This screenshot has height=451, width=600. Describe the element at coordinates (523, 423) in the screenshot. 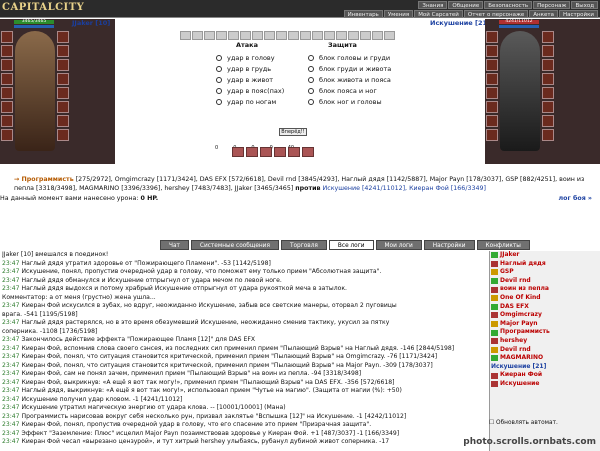

I see `auto-update-toggle: ☐ Обновлять автомат.` at that location.